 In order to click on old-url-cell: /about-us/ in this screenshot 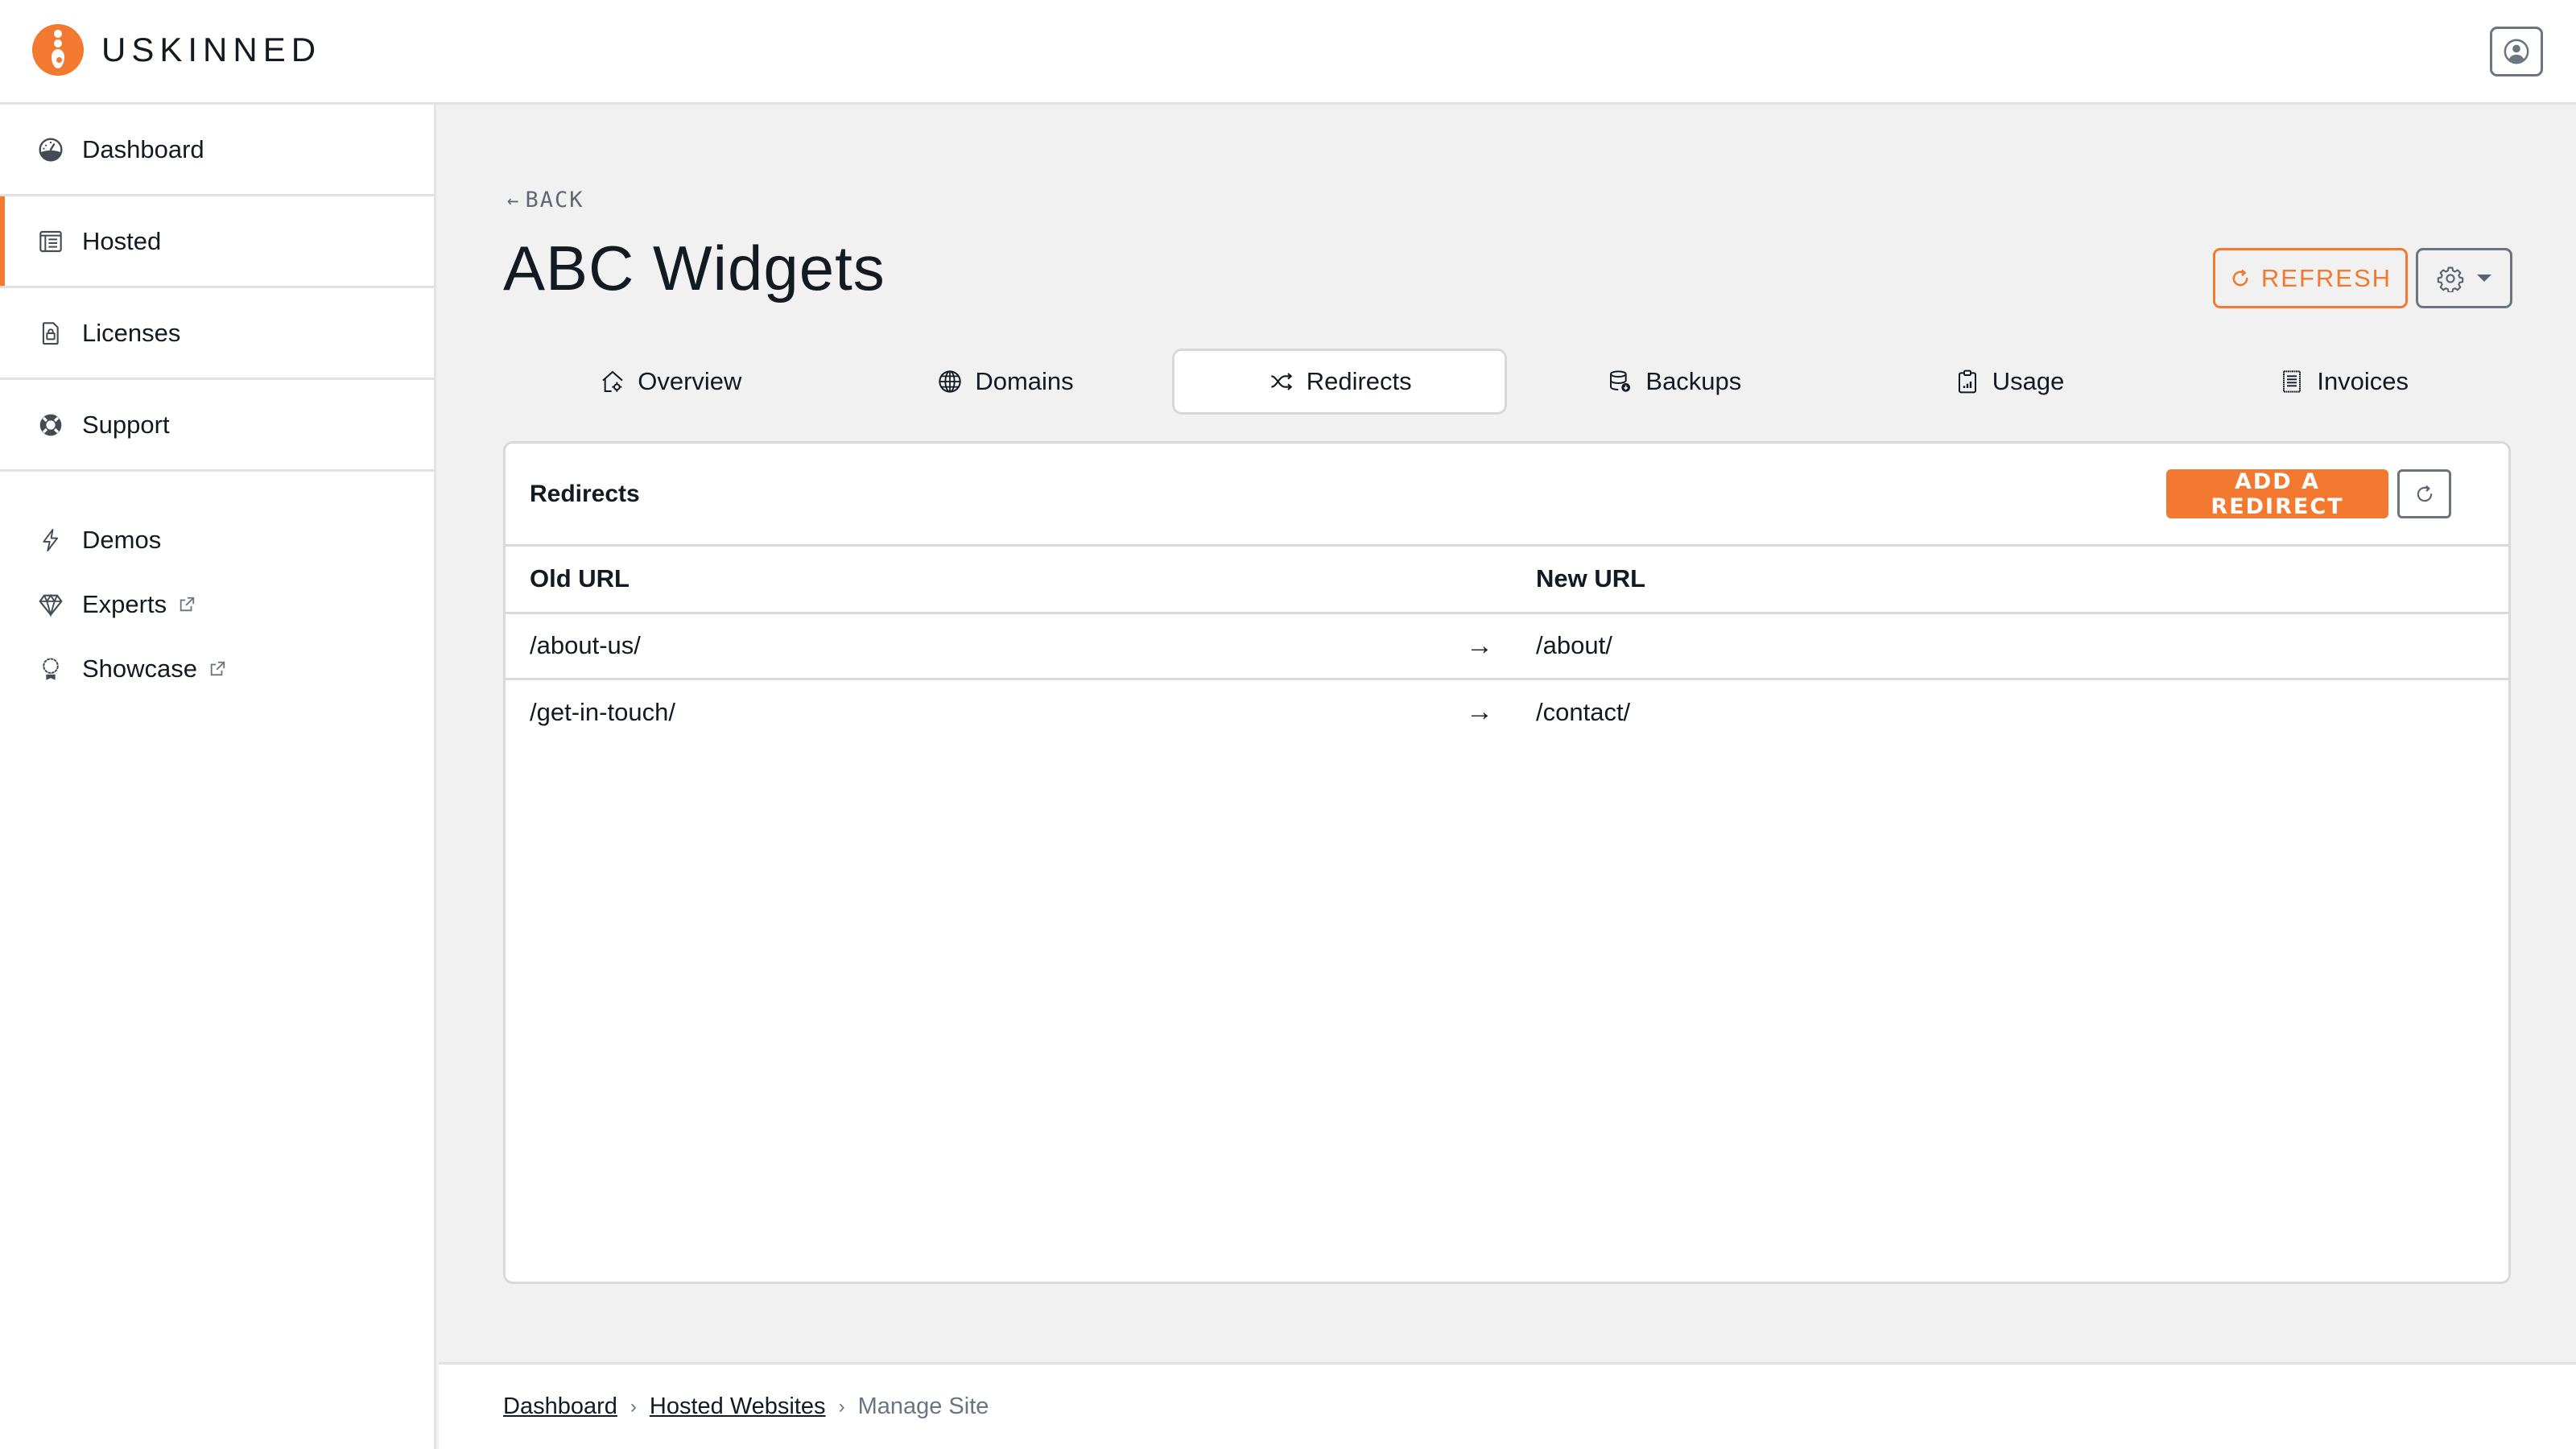, I will do `click(976, 646)`.